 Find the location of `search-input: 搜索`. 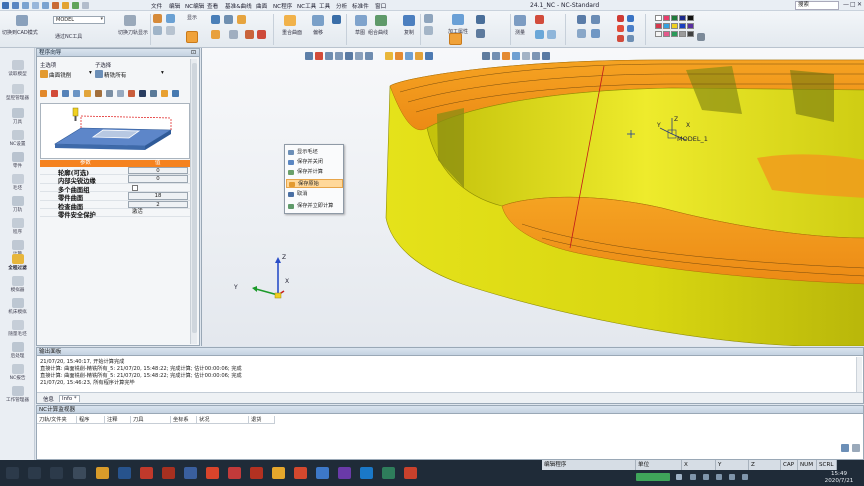

search-input: 搜索 is located at coordinates (817, 5).